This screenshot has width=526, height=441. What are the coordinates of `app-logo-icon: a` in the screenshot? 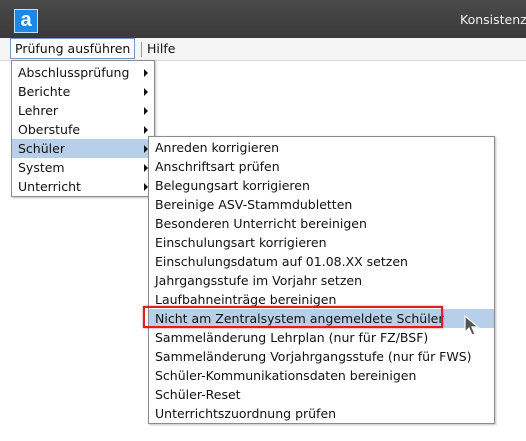 It's located at (26, 21).